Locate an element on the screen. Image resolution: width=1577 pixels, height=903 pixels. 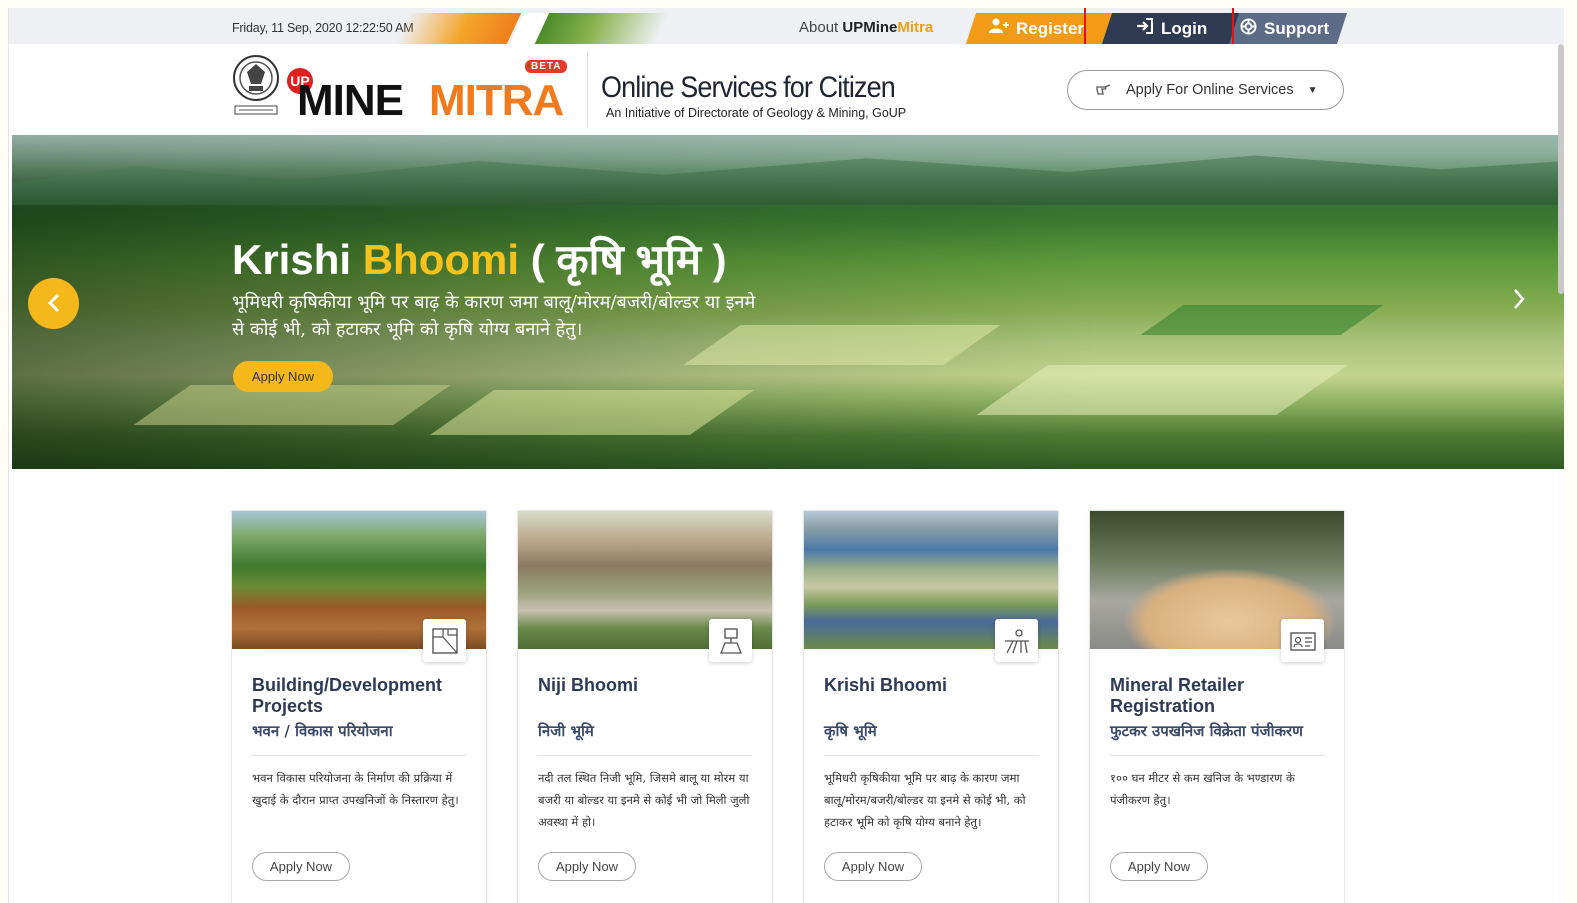
chevron-left-icon is located at coordinates (54, 304).